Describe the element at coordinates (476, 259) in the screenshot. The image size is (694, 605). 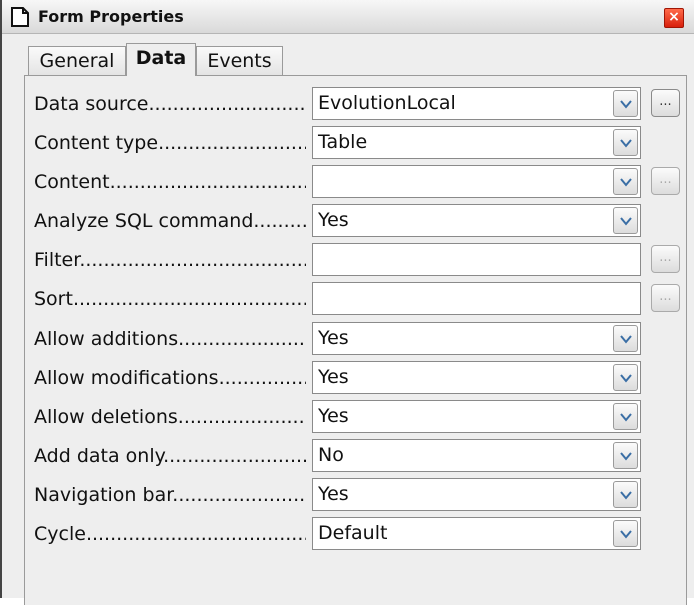
I see `filter-input` at that location.